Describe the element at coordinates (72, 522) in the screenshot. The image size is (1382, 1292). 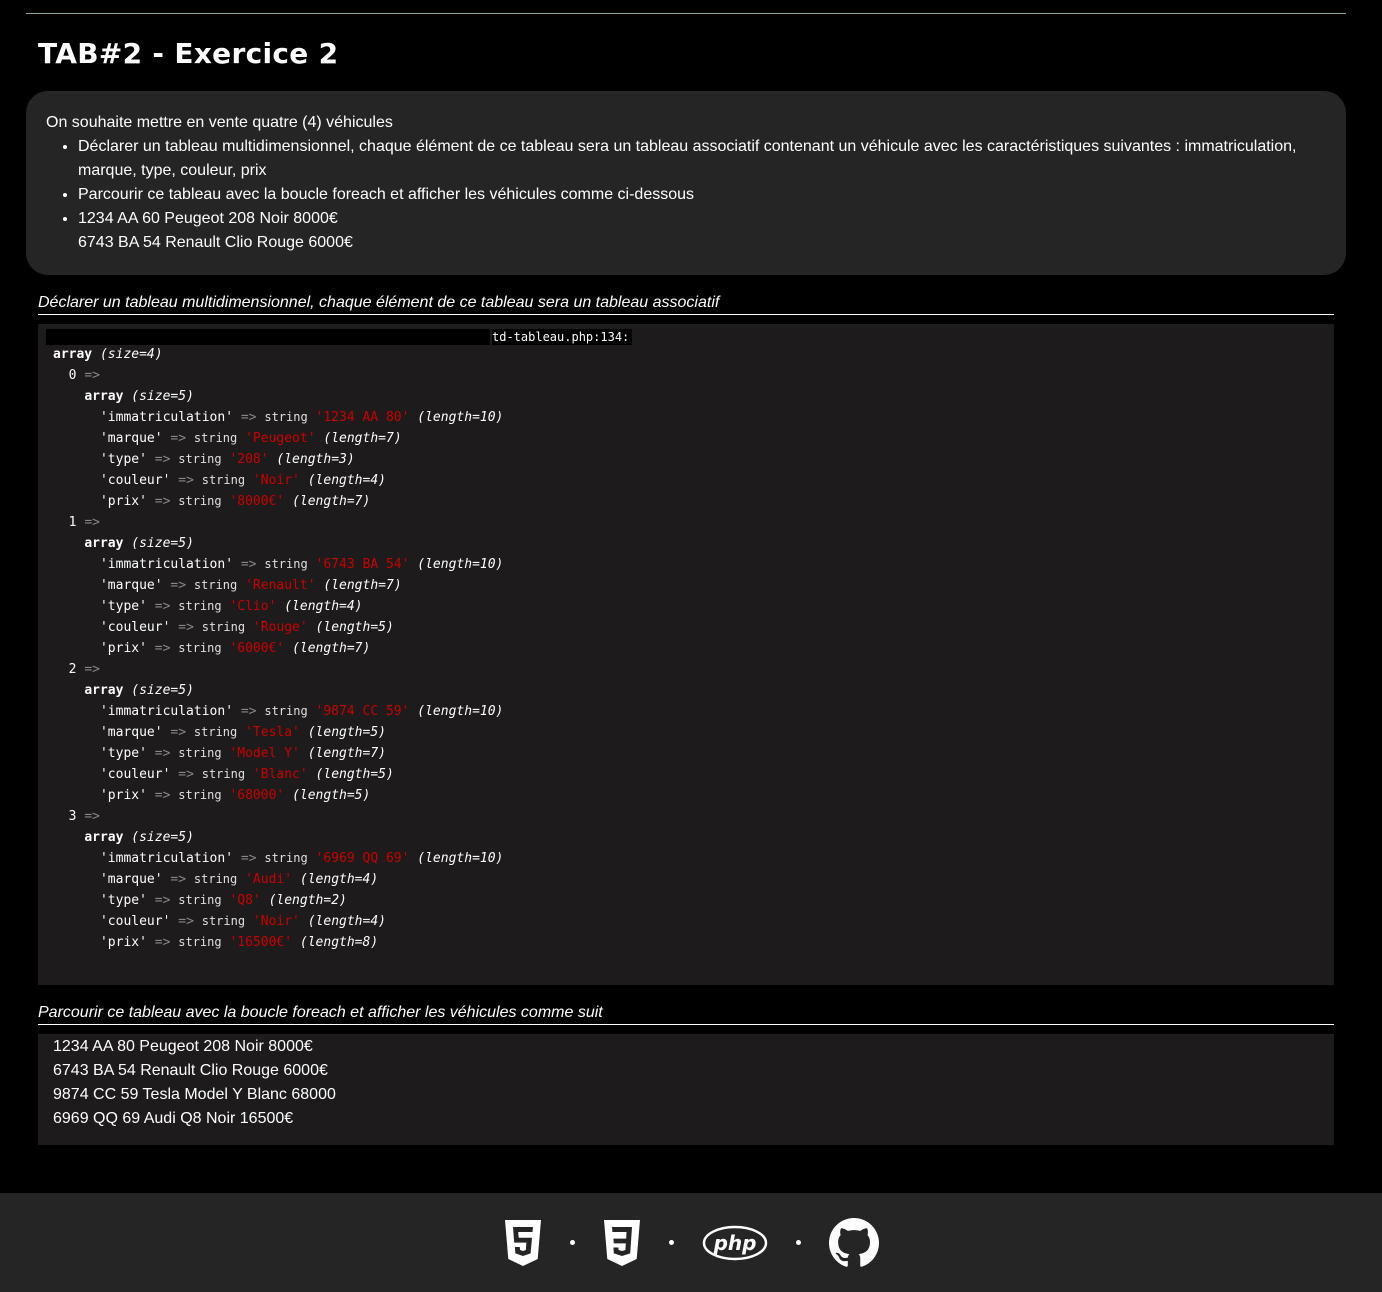
I see `dump-index: 1` at that location.